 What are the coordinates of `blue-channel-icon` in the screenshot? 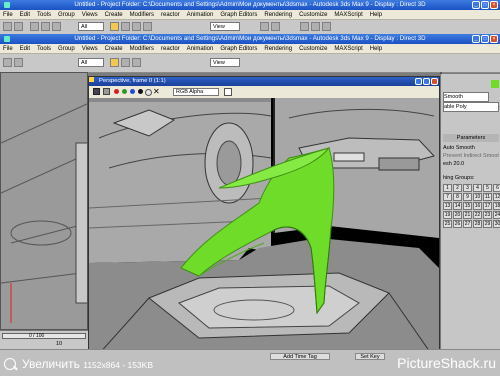 It's located at (132, 91).